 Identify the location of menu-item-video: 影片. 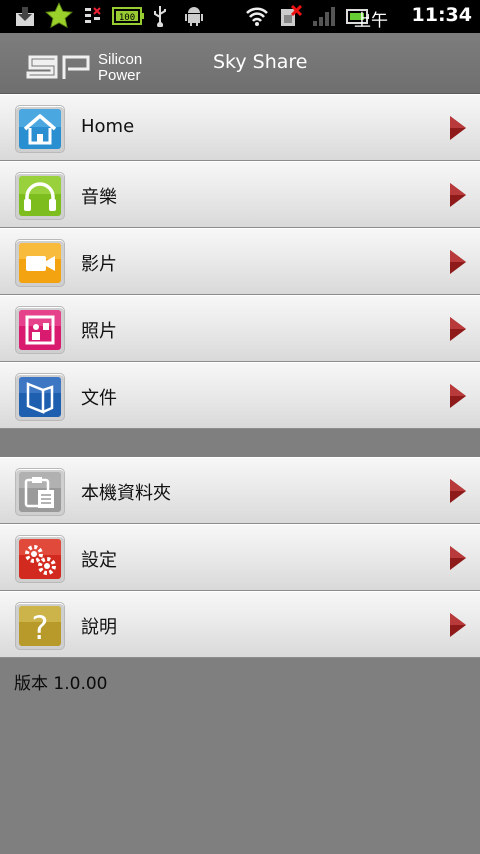
(240, 261).